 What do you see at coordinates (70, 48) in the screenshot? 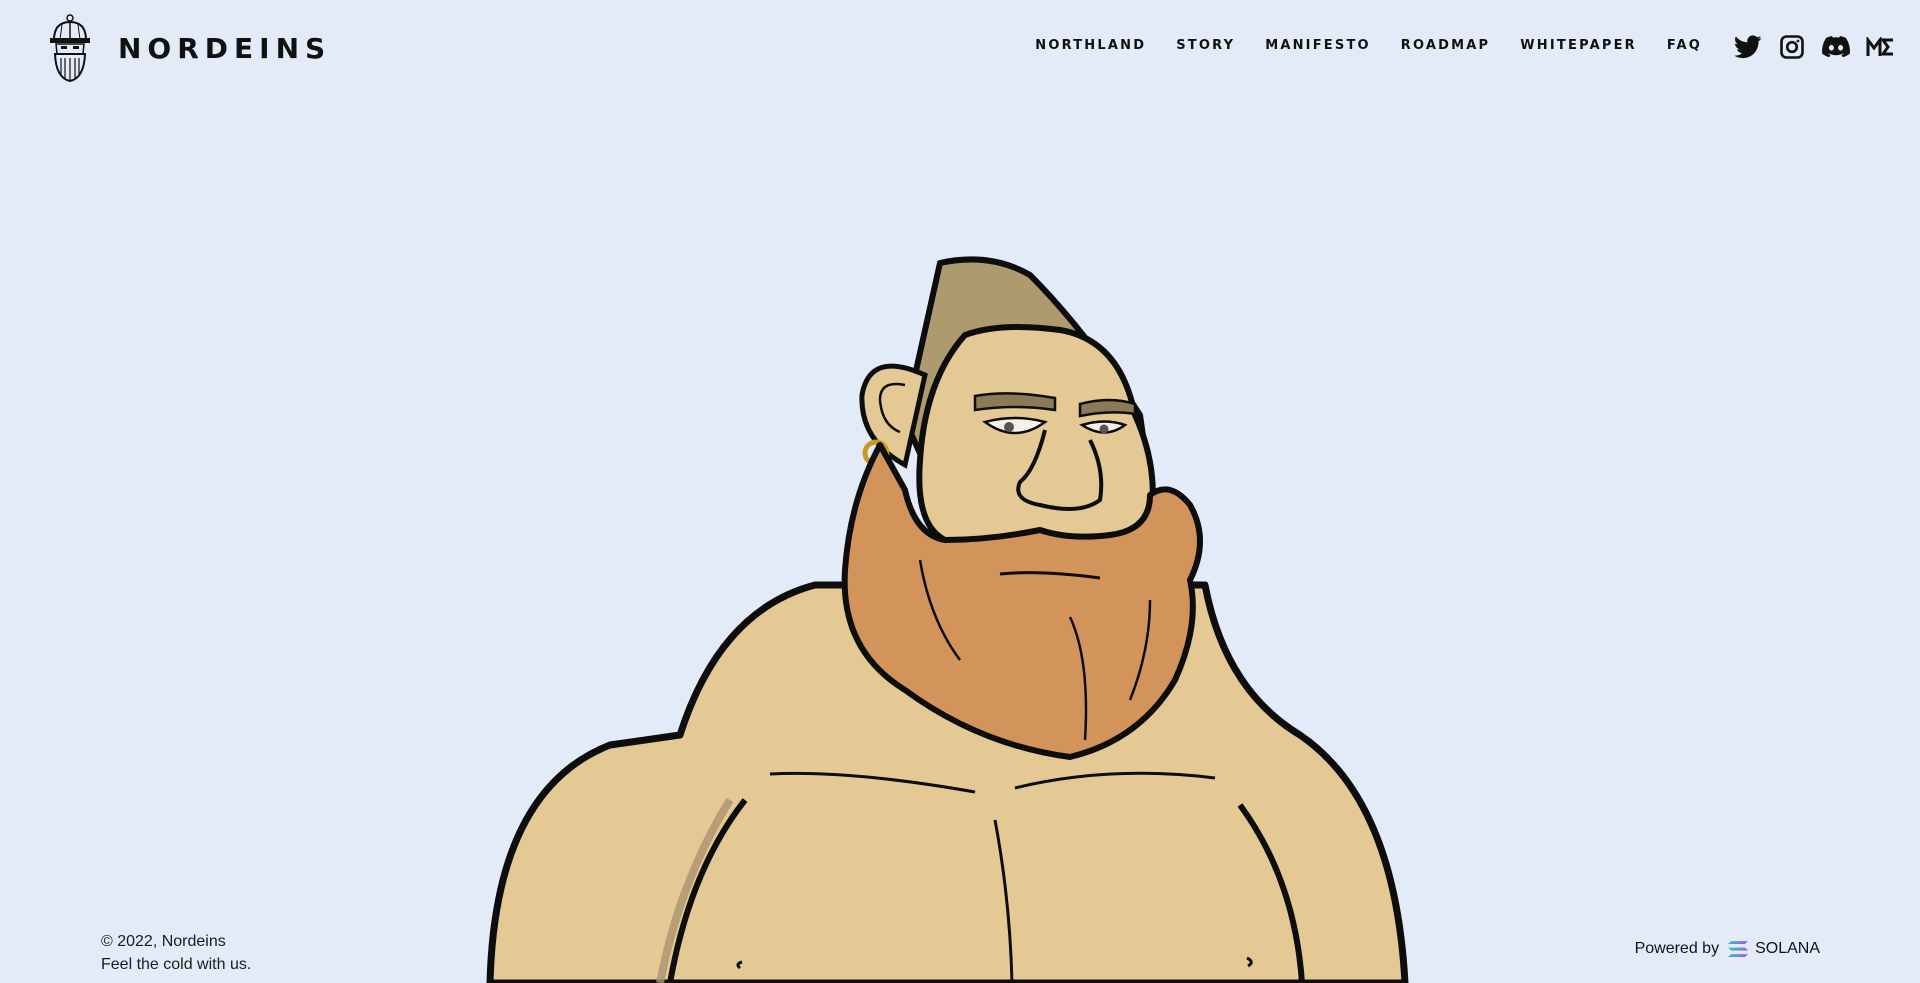
I see `viking-logo-icon` at bounding box center [70, 48].